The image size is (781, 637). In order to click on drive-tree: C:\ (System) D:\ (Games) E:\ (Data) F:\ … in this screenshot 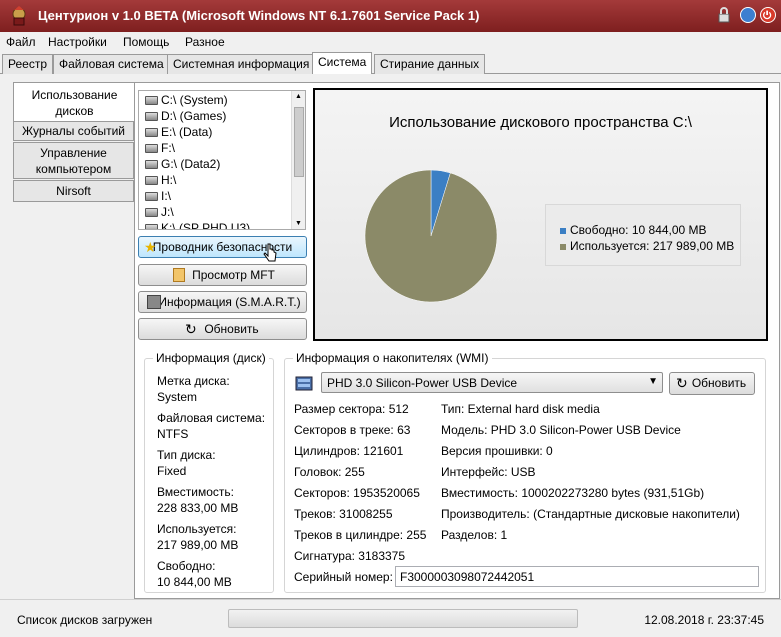, I will do `click(222, 160)`.